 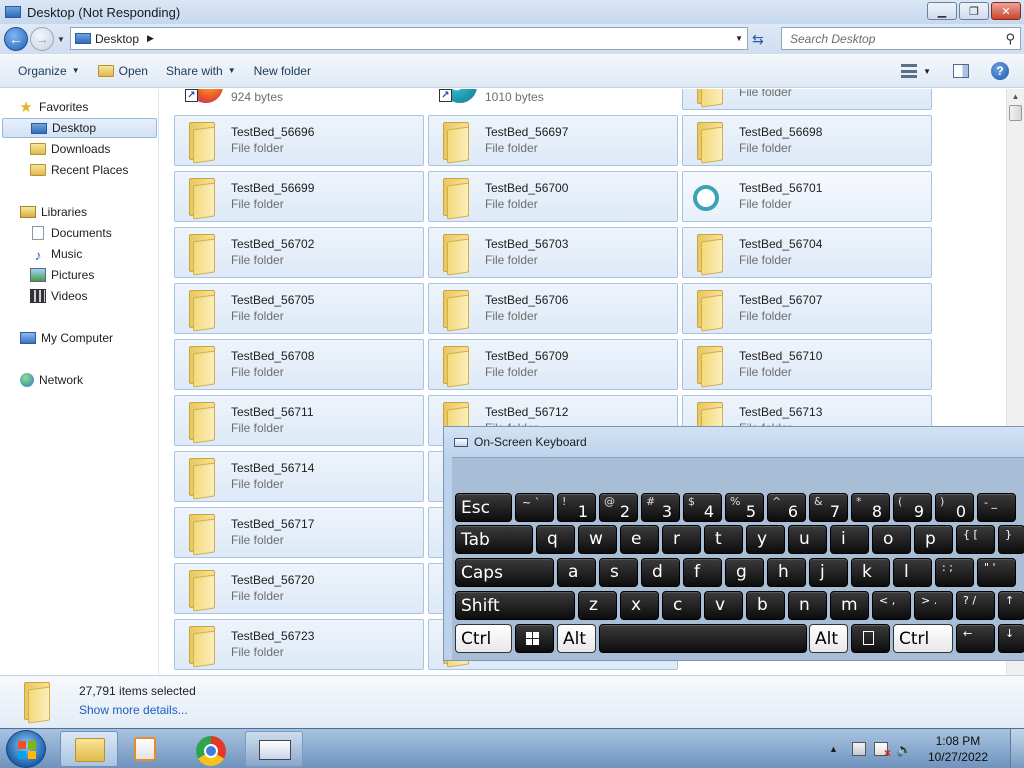 I want to click on key-p: p, so click(x=933, y=539).